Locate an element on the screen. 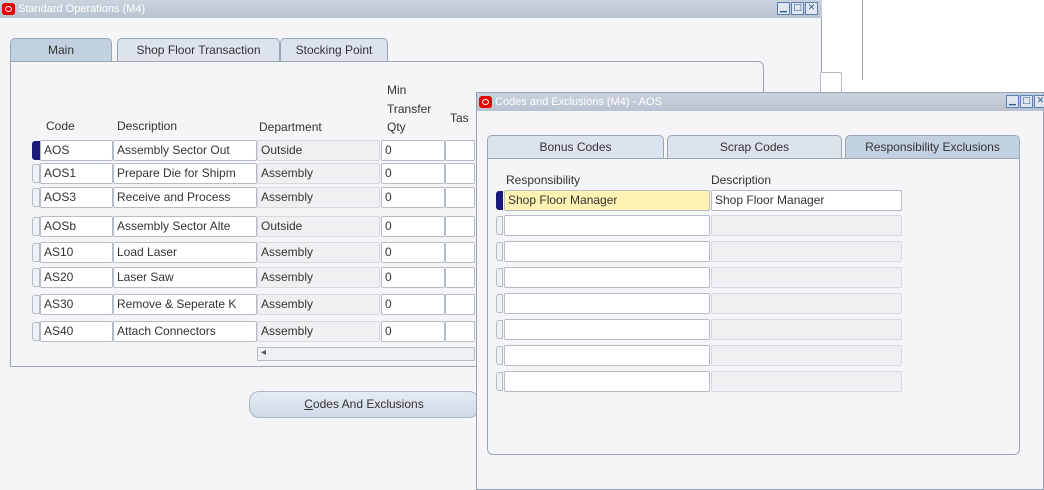 This screenshot has height=490, width=1044. code-cell: AOSb is located at coordinates (76, 226).